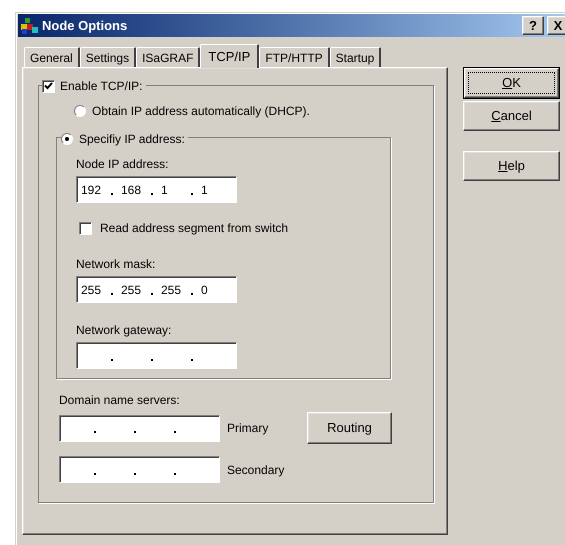  What do you see at coordinates (201, 111) in the screenshot?
I see `radio-label: Obtain IP address automatically (DHCP).` at bounding box center [201, 111].